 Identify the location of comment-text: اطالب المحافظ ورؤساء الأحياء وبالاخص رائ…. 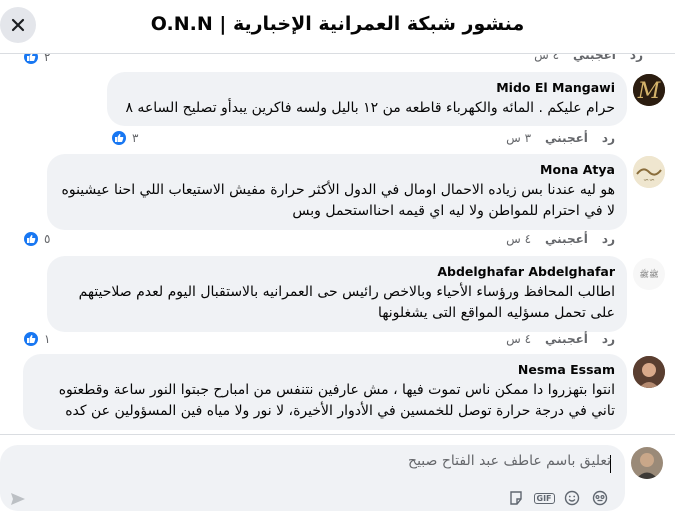
(346, 302).